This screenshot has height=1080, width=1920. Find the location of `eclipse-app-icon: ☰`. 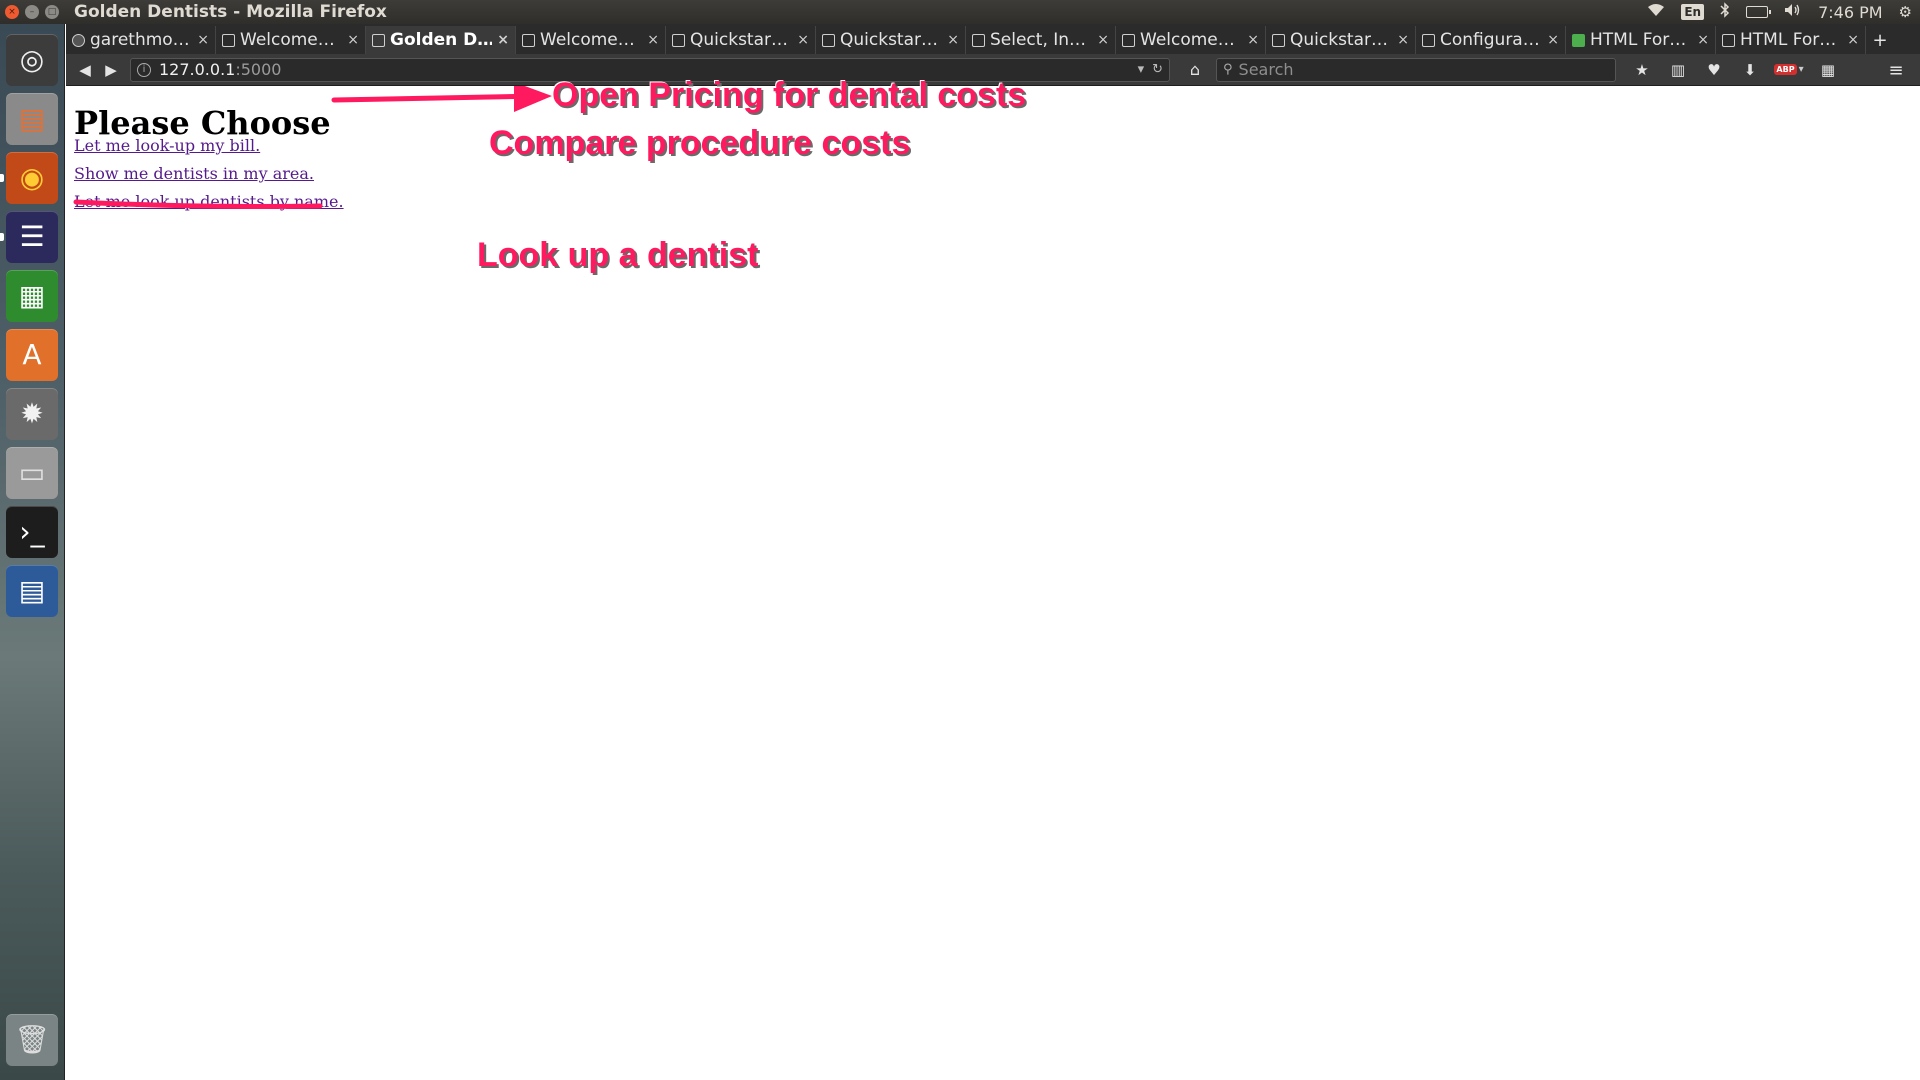

eclipse-app-icon: ☰ is located at coordinates (32, 236).